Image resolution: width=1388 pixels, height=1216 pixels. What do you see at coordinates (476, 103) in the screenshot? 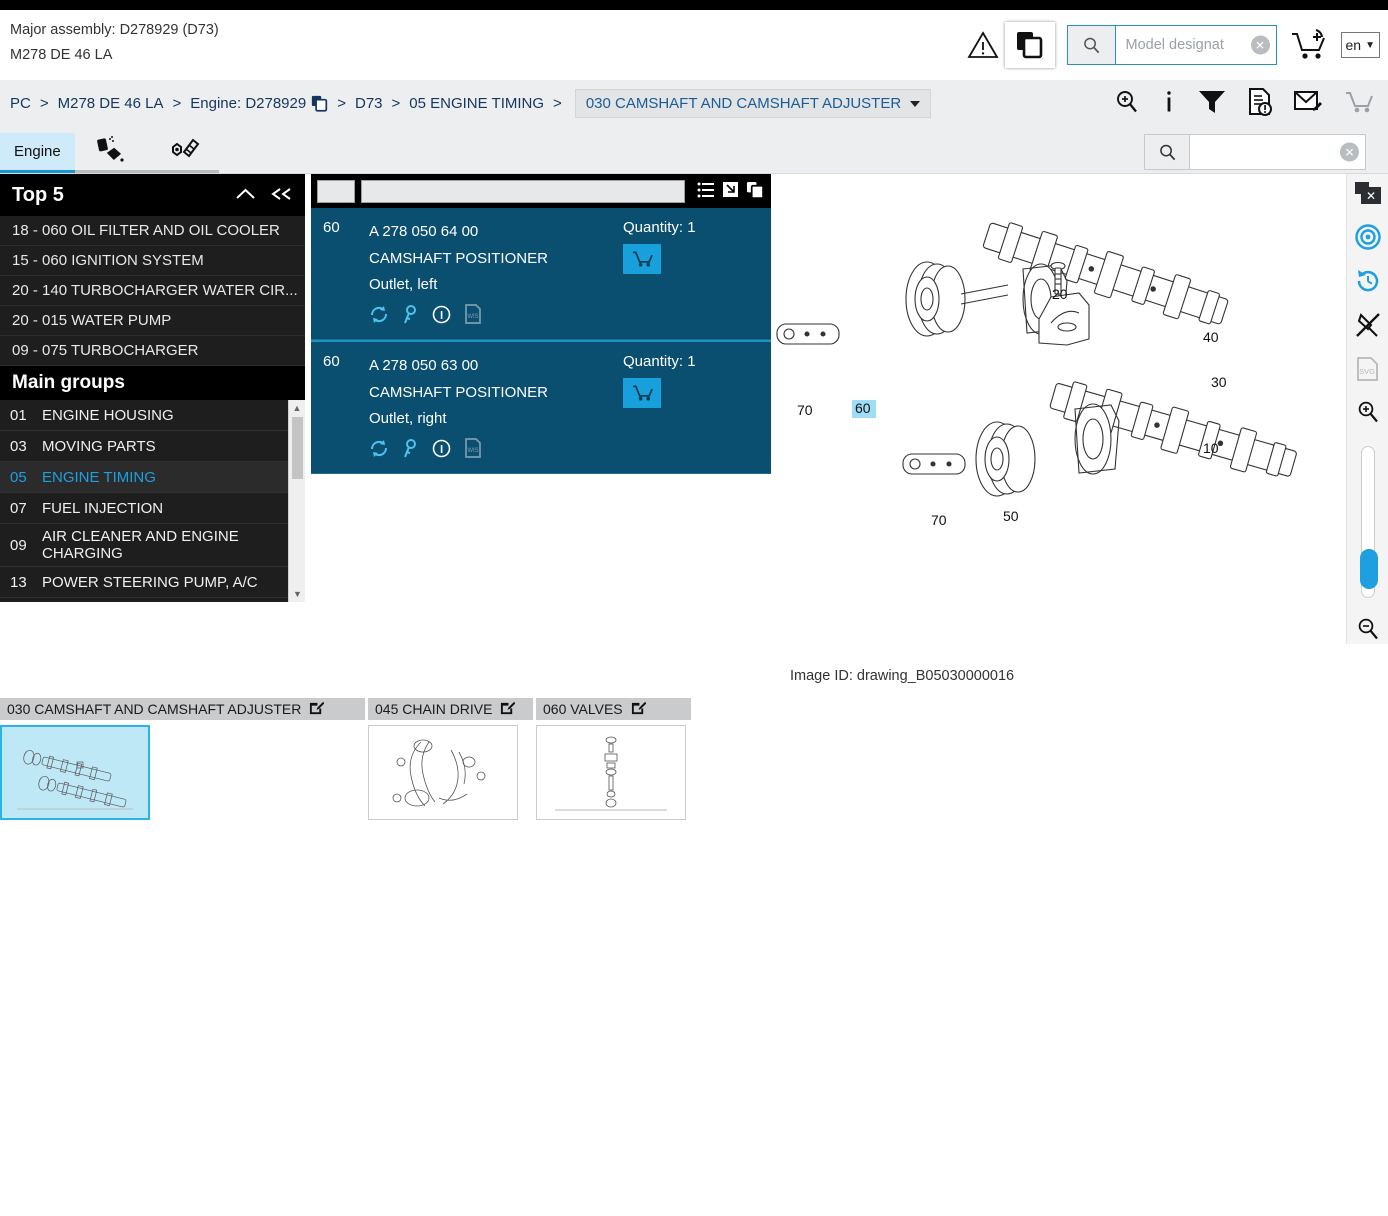
I see `breadcrumb-item-group: 05 ENGINE TIMING` at bounding box center [476, 103].